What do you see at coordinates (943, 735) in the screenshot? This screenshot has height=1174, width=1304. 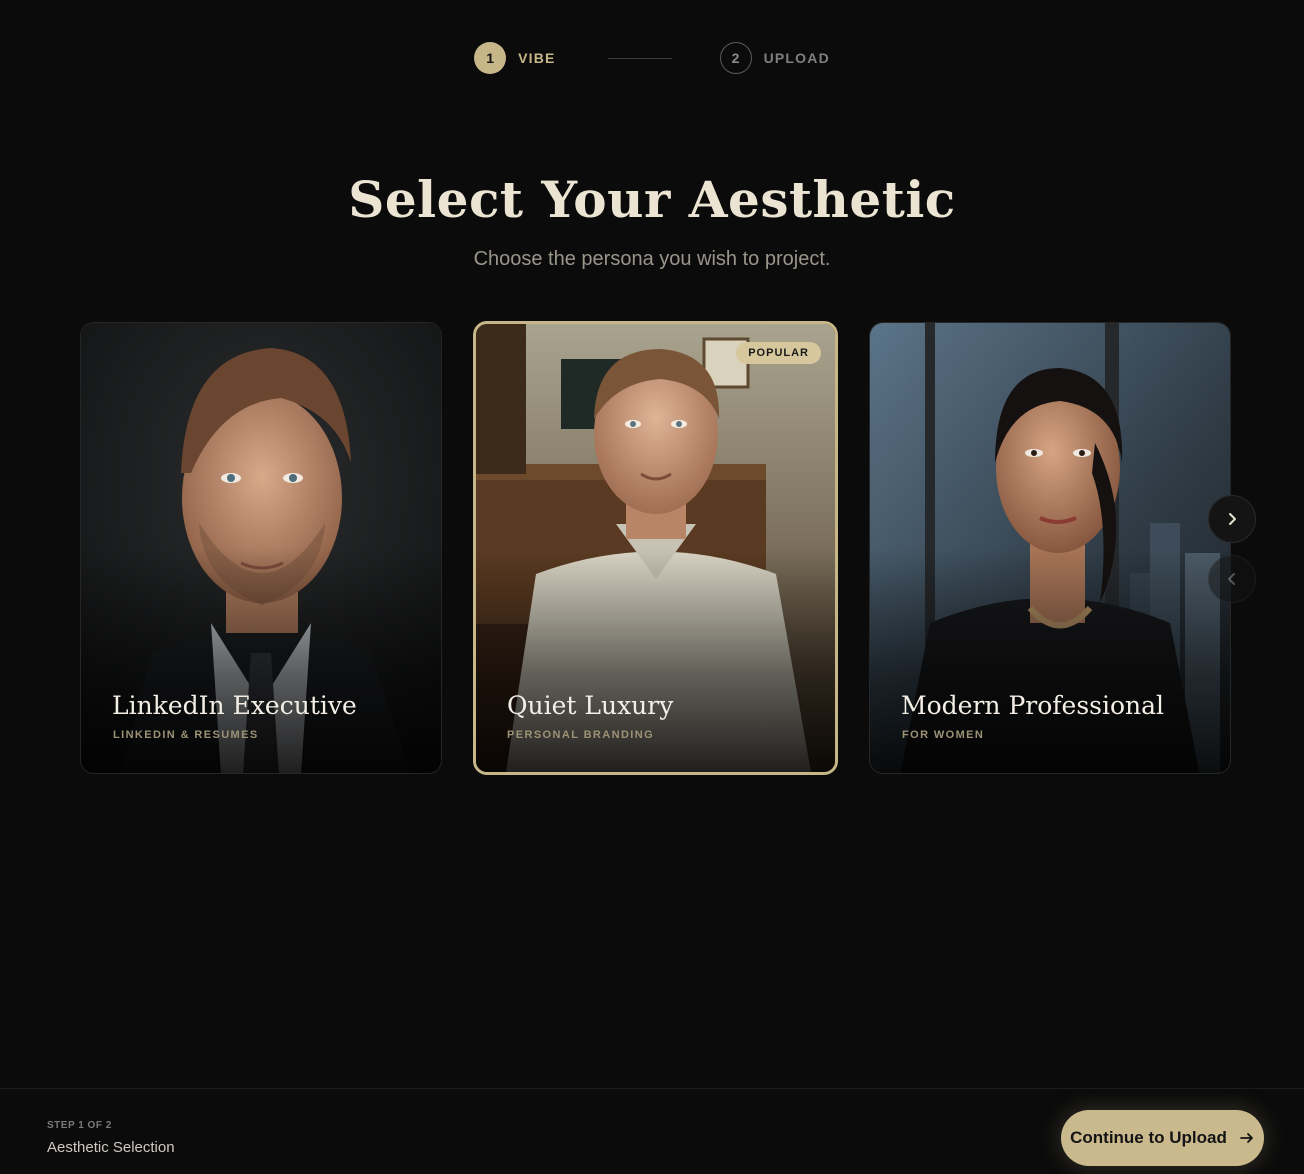 I see `card-subtitle: FOR WOMEN` at bounding box center [943, 735].